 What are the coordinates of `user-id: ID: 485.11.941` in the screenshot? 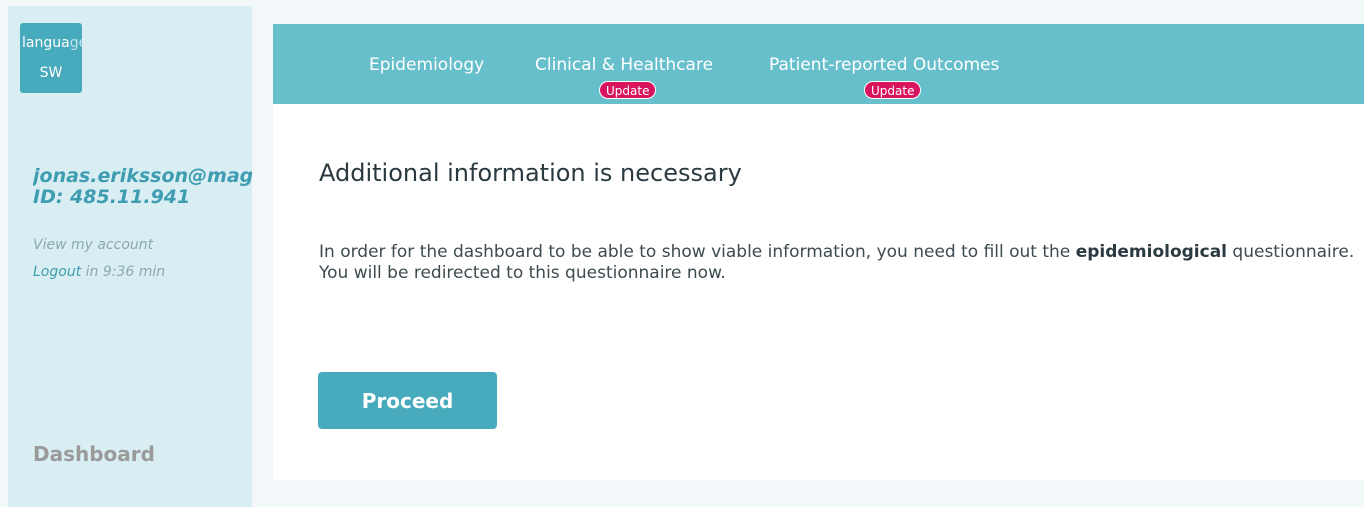 It's located at (112, 197).